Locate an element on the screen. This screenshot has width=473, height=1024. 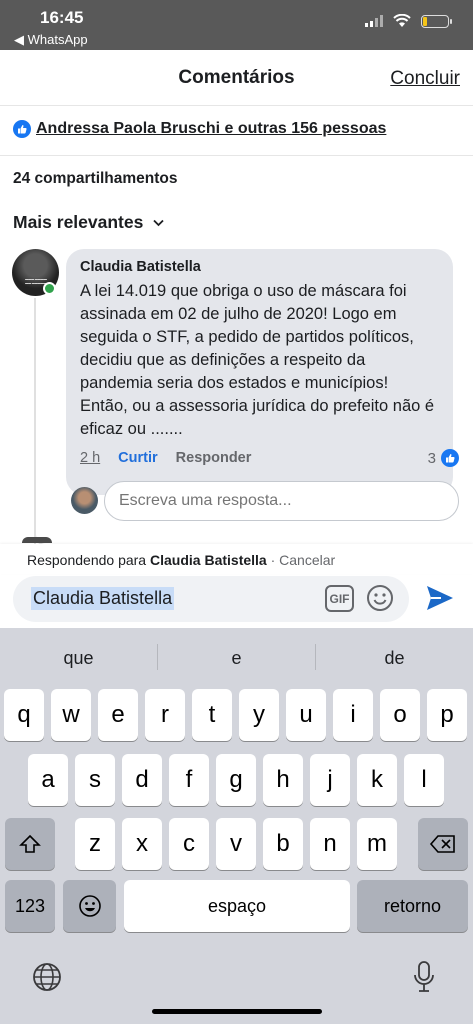
space-key: espaço is located at coordinates (237, 906).